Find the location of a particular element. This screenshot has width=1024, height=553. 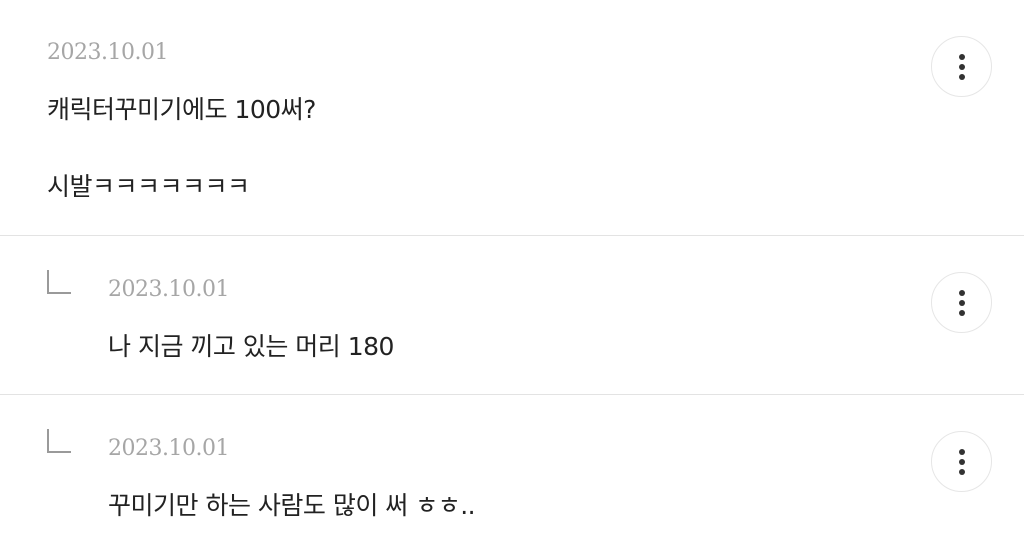

comment-text-line: 시발ㅋㅋㅋㅋㅋㅋㅋ is located at coordinates (148, 186).